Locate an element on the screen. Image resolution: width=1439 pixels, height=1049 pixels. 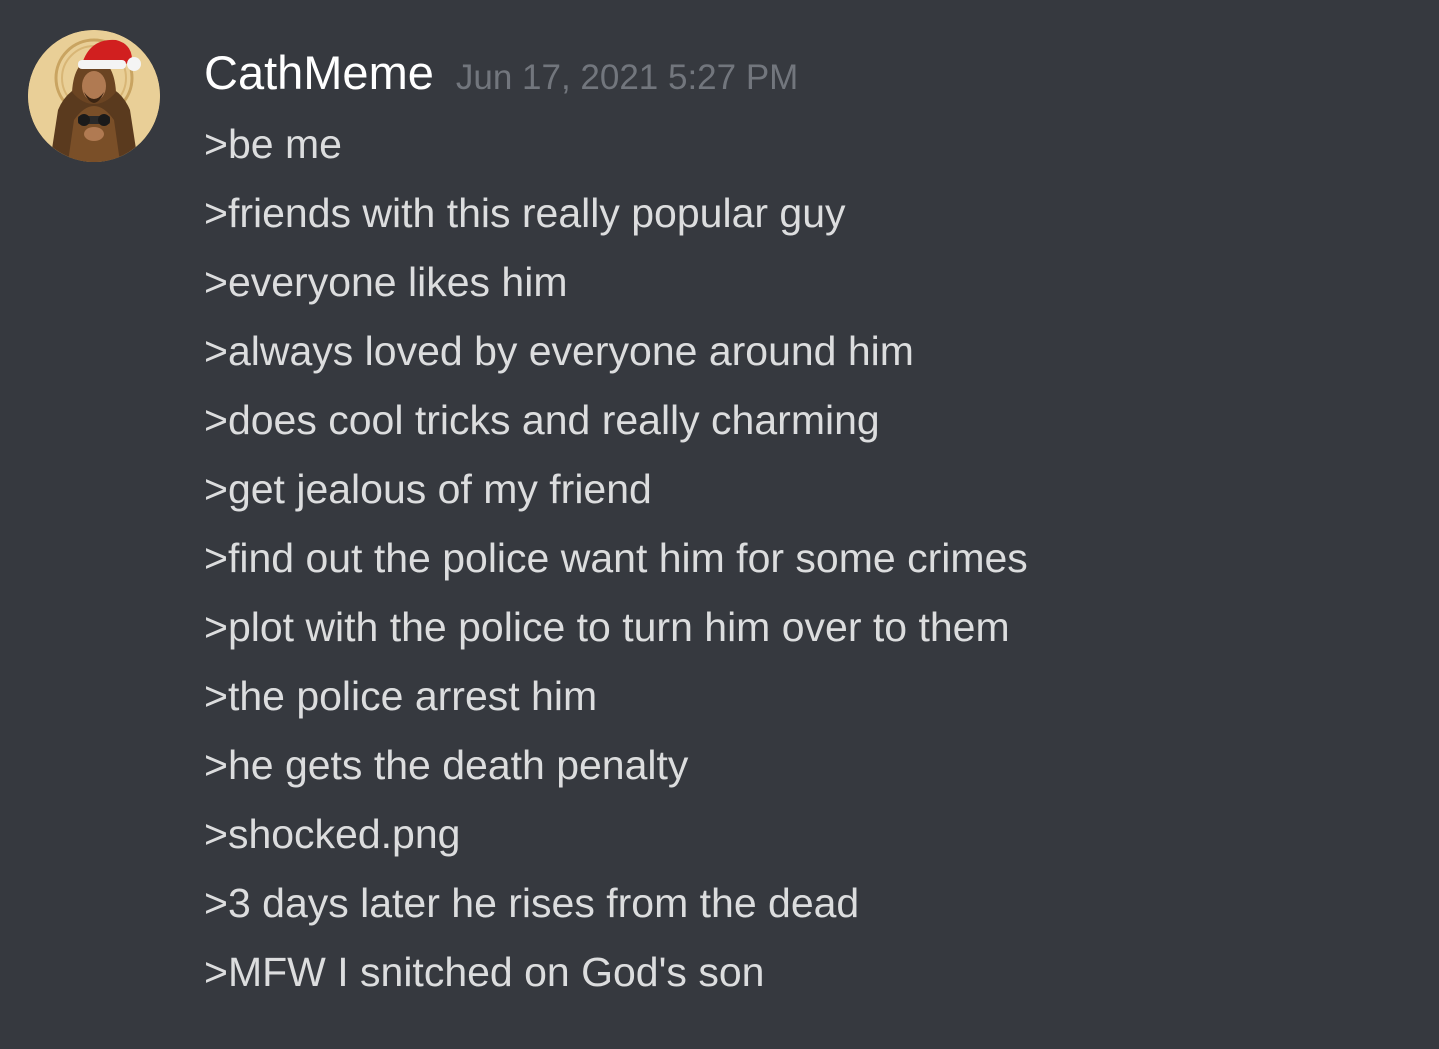
message-line: >be me is located at coordinates (273, 144).